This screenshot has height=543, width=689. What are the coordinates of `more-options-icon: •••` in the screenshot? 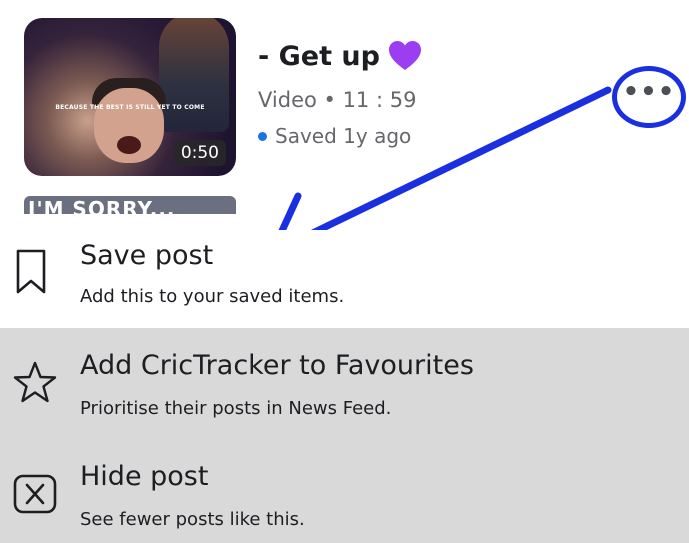 It's located at (649, 92).